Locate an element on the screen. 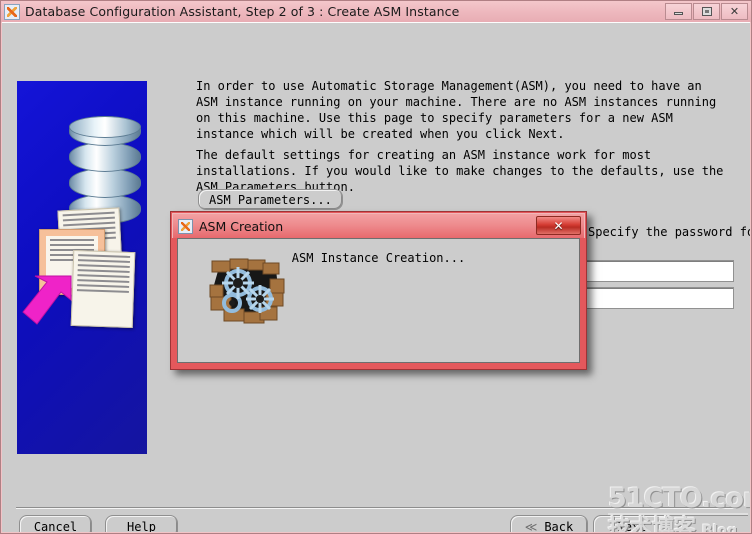  footer-divider is located at coordinates (376, 508).